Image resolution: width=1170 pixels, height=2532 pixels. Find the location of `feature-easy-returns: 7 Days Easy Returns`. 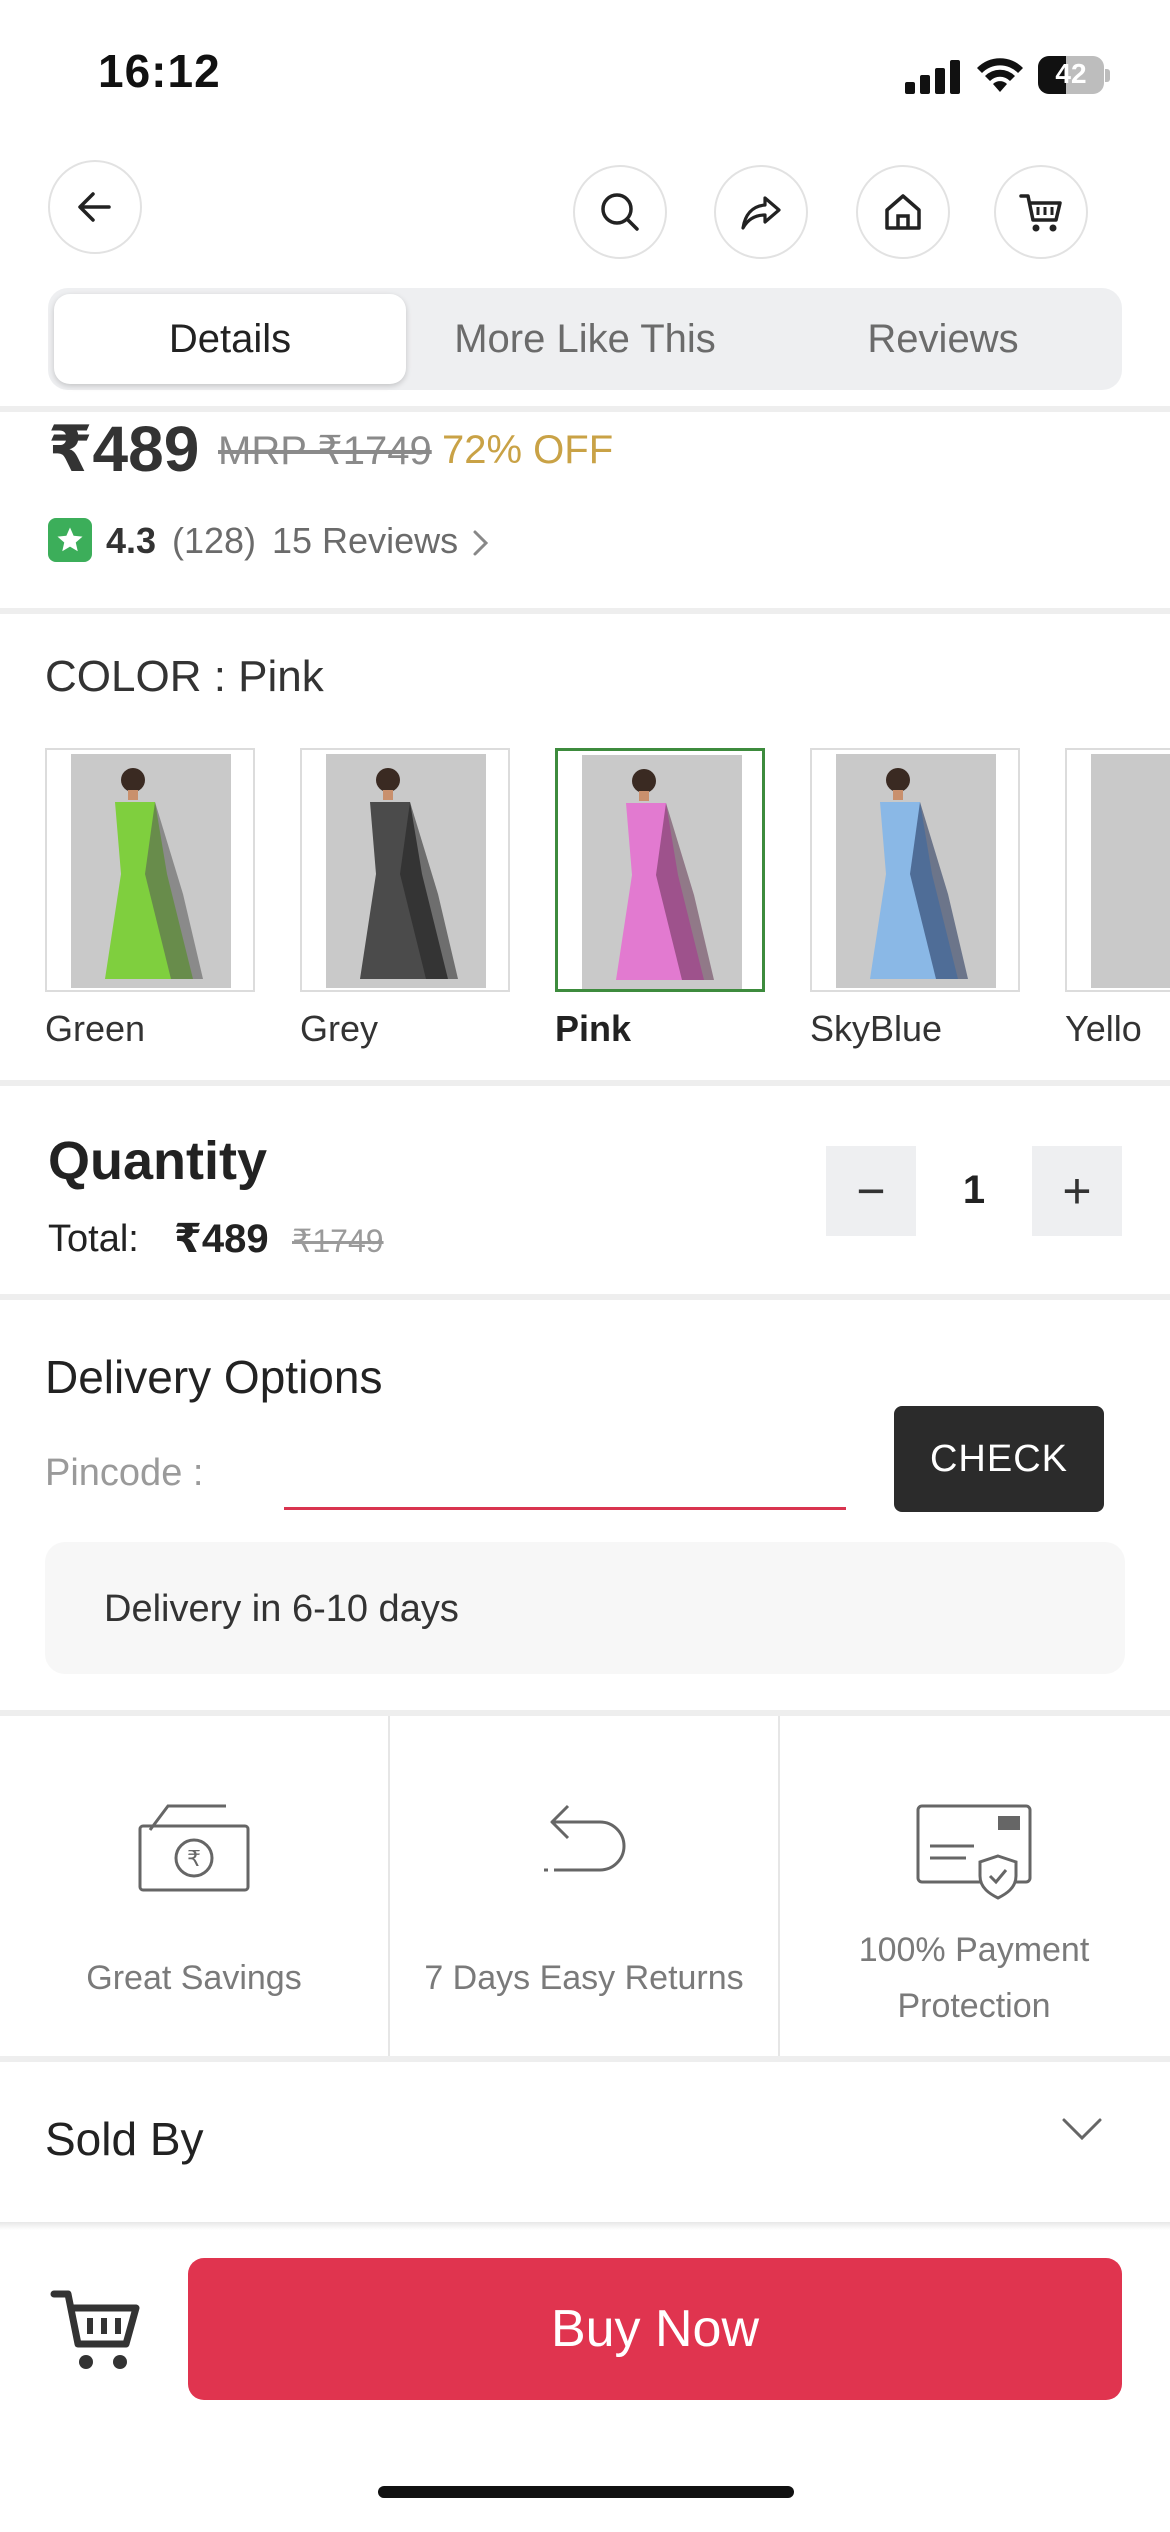

feature-easy-returns: 7 Days Easy Returns is located at coordinates (584, 1886).